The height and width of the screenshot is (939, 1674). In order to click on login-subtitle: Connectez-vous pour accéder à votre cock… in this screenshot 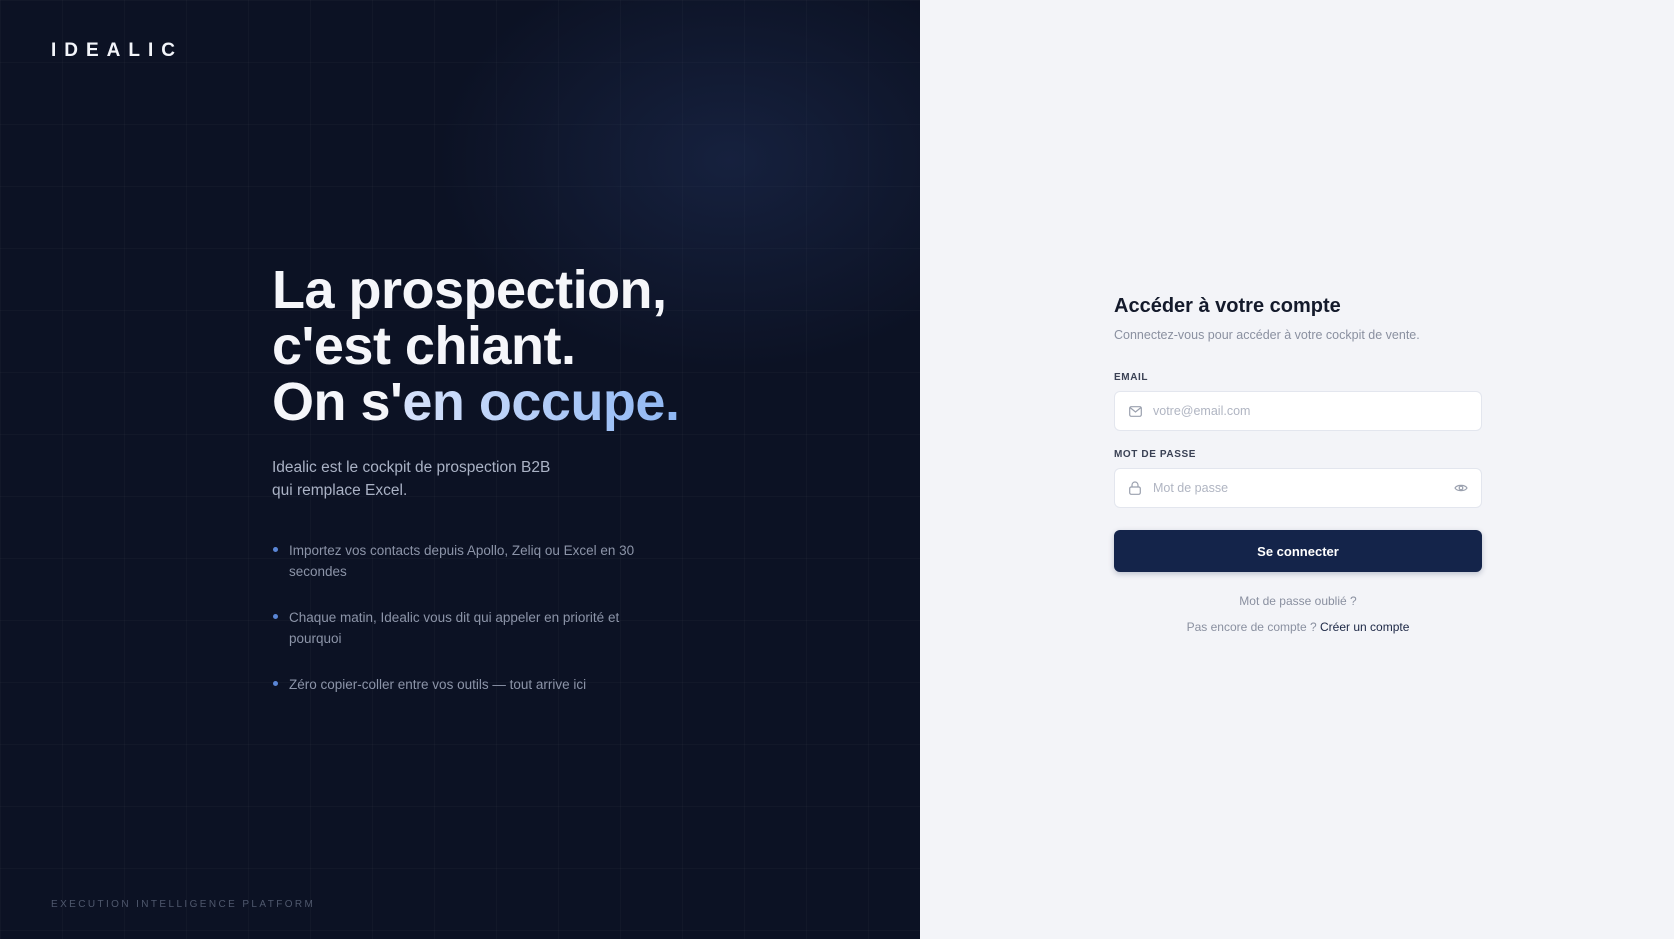, I will do `click(1267, 335)`.